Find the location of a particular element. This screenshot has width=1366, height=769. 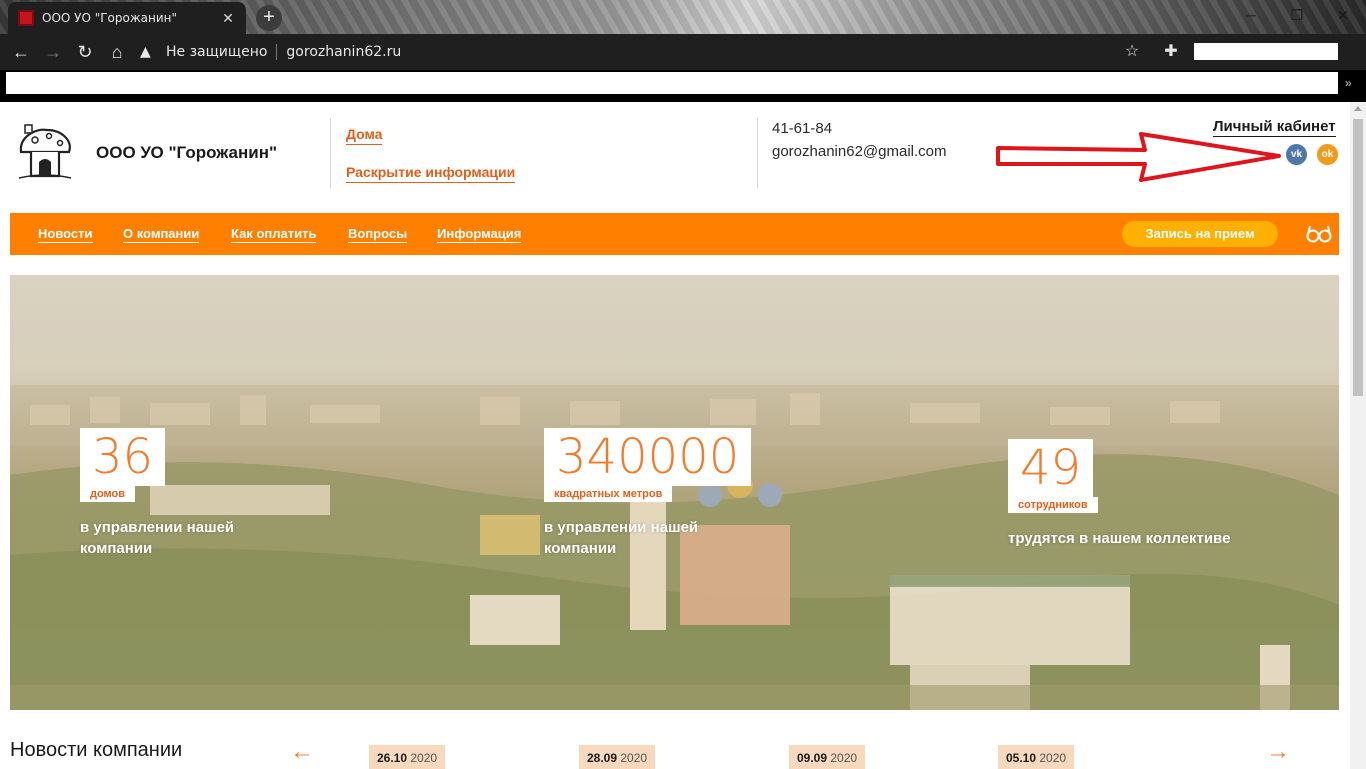

news-section-title: Новости компании is located at coordinates (96, 750).